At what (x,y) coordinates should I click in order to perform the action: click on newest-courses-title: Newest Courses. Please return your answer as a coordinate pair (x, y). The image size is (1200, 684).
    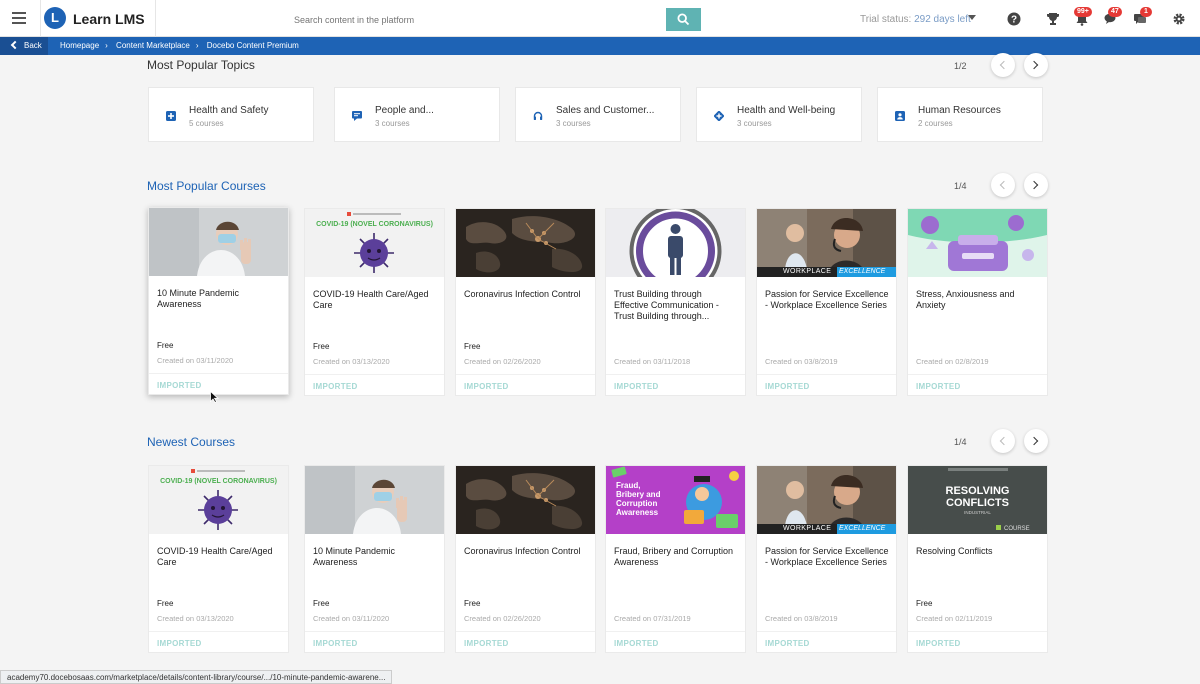
    Looking at the image, I should click on (191, 442).